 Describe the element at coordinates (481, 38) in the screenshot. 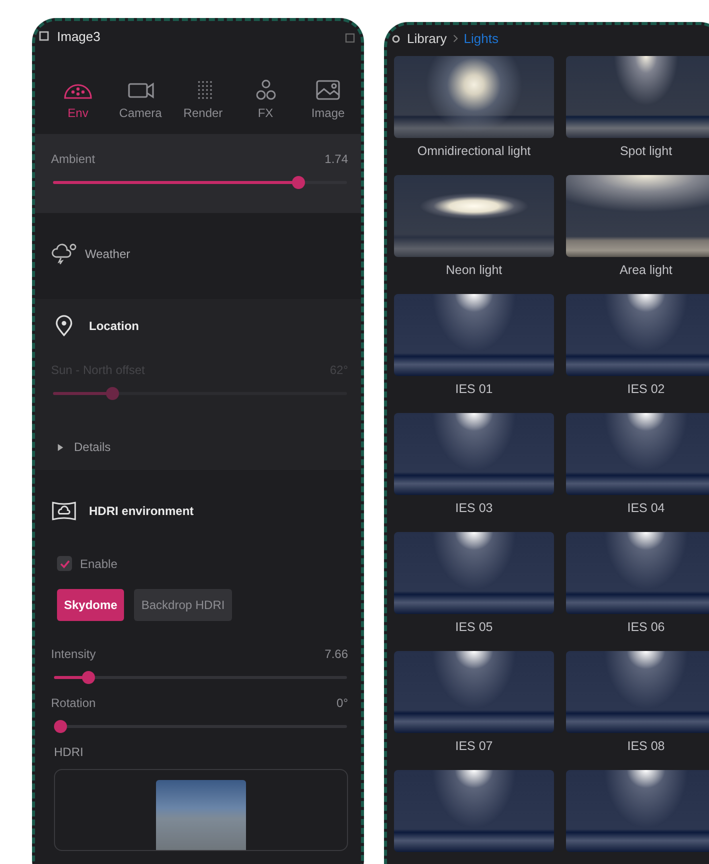

I see `breadcrumb-link: Lights` at that location.